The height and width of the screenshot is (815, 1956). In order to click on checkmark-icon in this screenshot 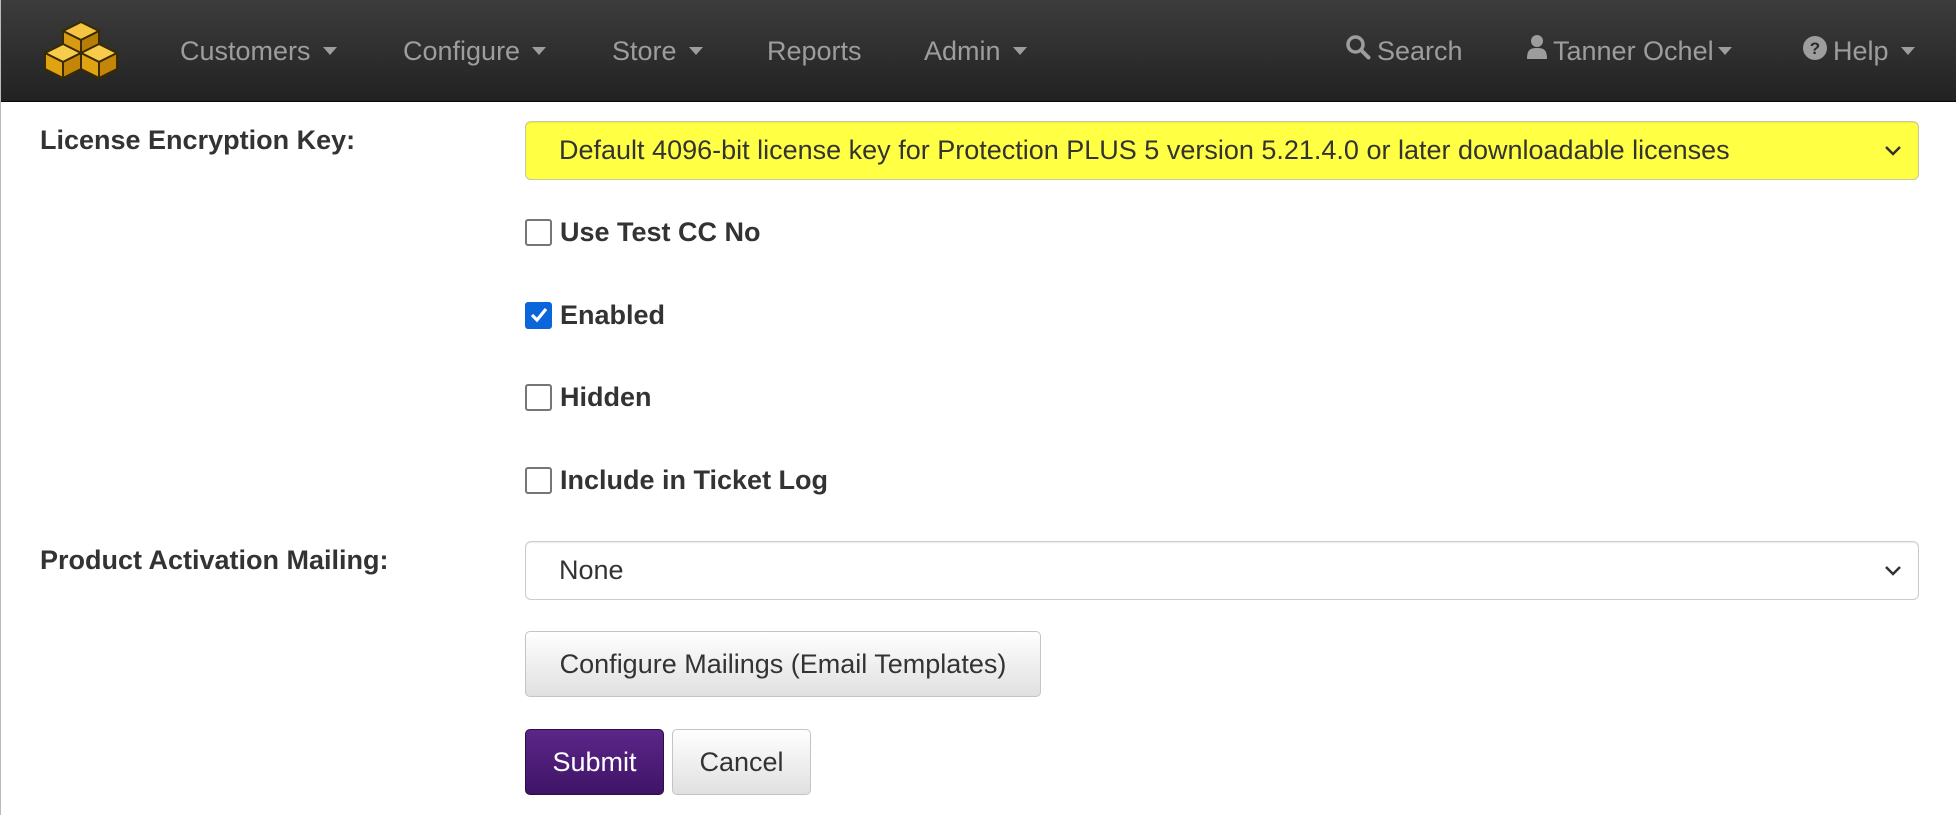, I will do `click(538, 315)`.